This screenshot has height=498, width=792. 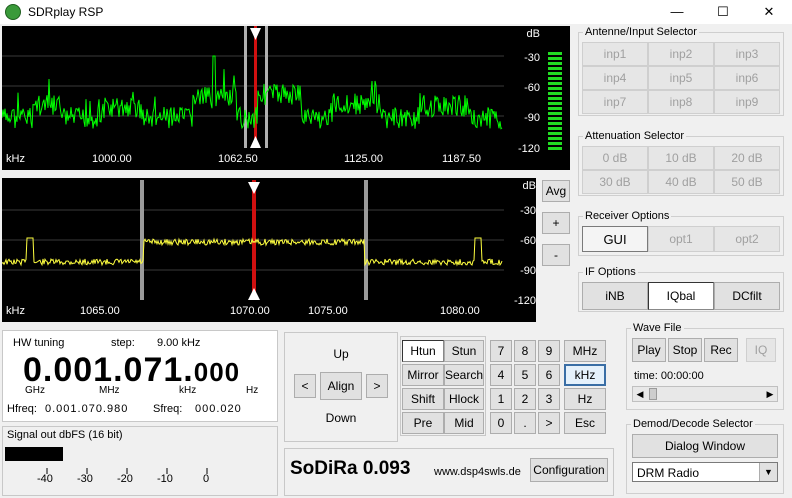 I want to click on demod-select: DRM Radio ▼, so click(x=705, y=472).